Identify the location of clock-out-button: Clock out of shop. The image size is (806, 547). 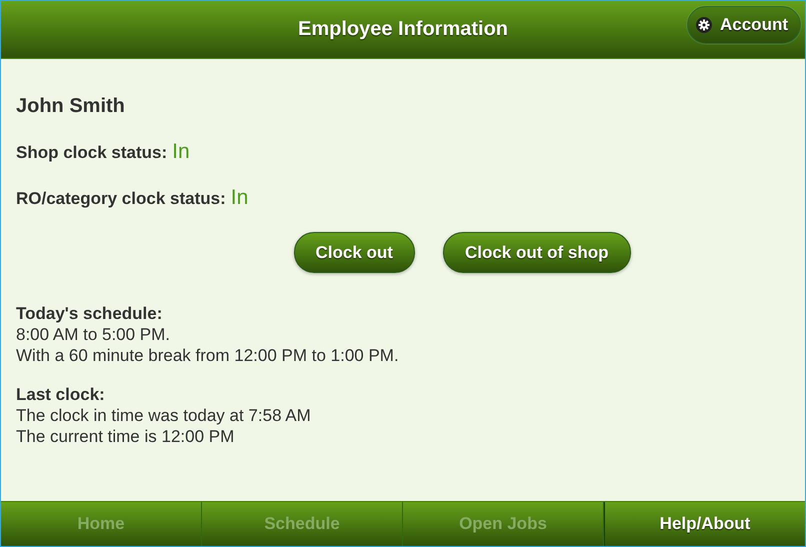
(536, 252).